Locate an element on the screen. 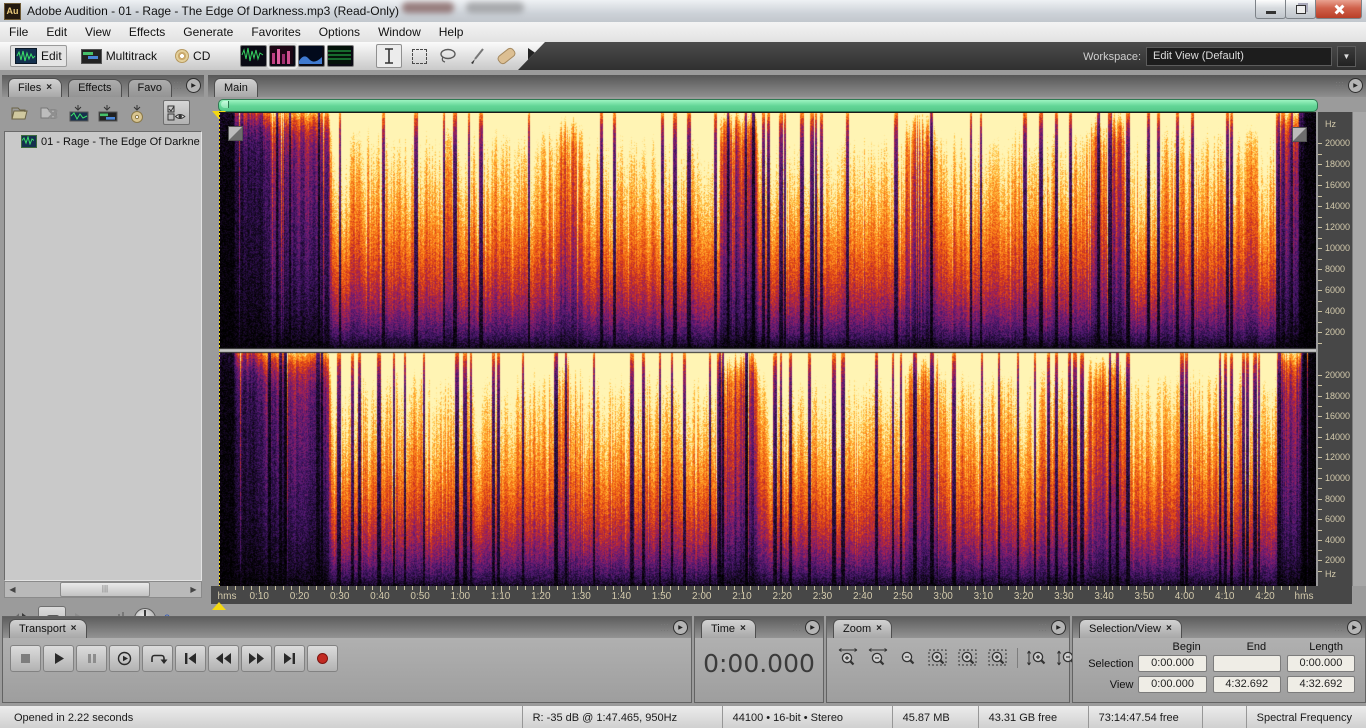  menu-view: View is located at coordinates (98, 32).